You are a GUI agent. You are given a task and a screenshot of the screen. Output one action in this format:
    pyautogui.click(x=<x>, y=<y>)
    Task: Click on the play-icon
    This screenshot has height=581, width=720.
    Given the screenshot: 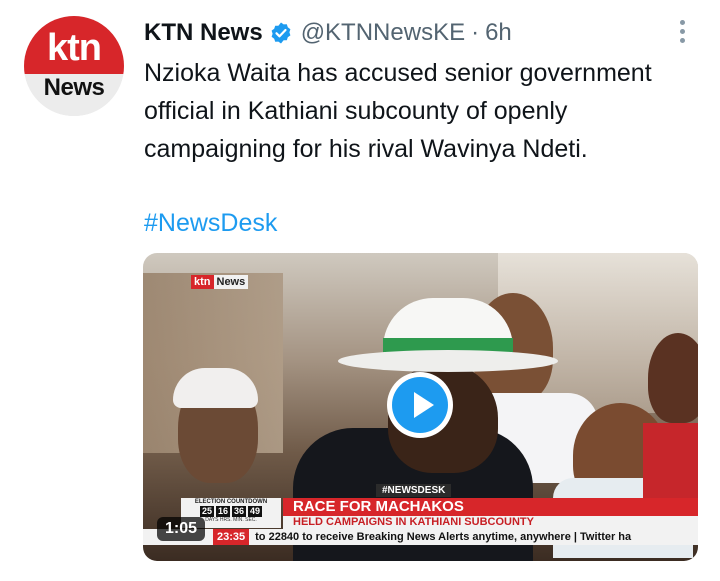 What is the action you would take?
    pyautogui.click(x=420, y=405)
    